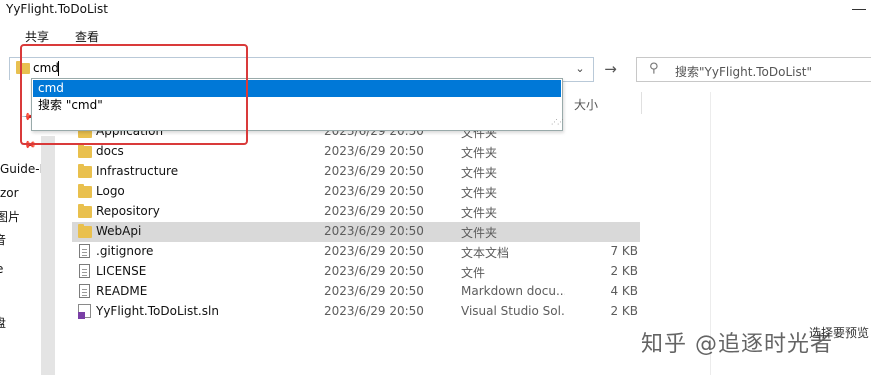  What do you see at coordinates (23, 169) in the screenshot?
I see `nav-item: Guide-L` at bounding box center [23, 169].